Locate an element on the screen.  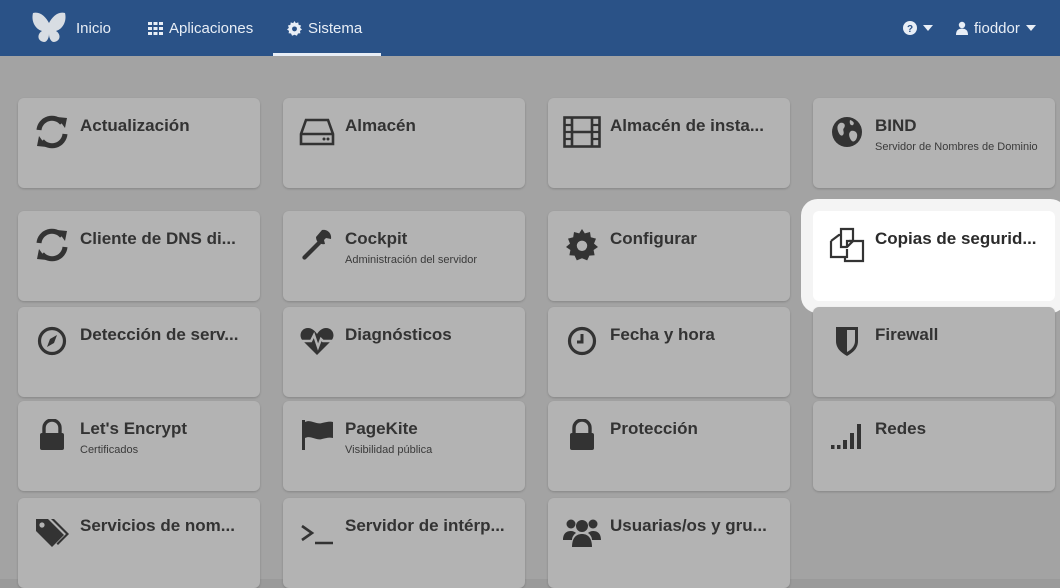
app-tile-subtitle: Administración del servidor is located at coordinates (411, 260).